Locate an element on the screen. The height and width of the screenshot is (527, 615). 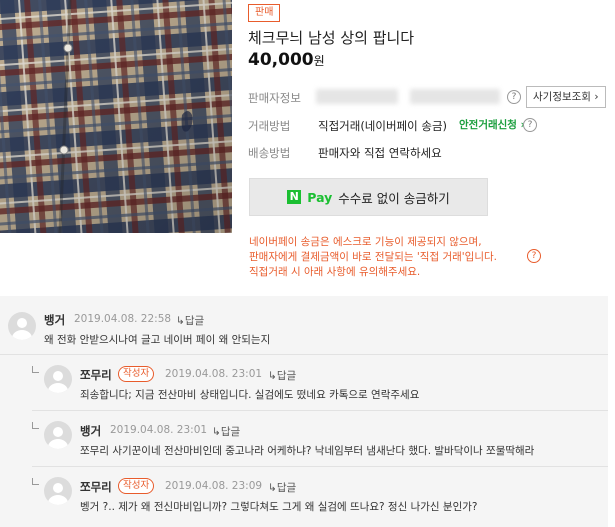
comment-date: 2019.04.08. 22:58 is located at coordinates (123, 319).